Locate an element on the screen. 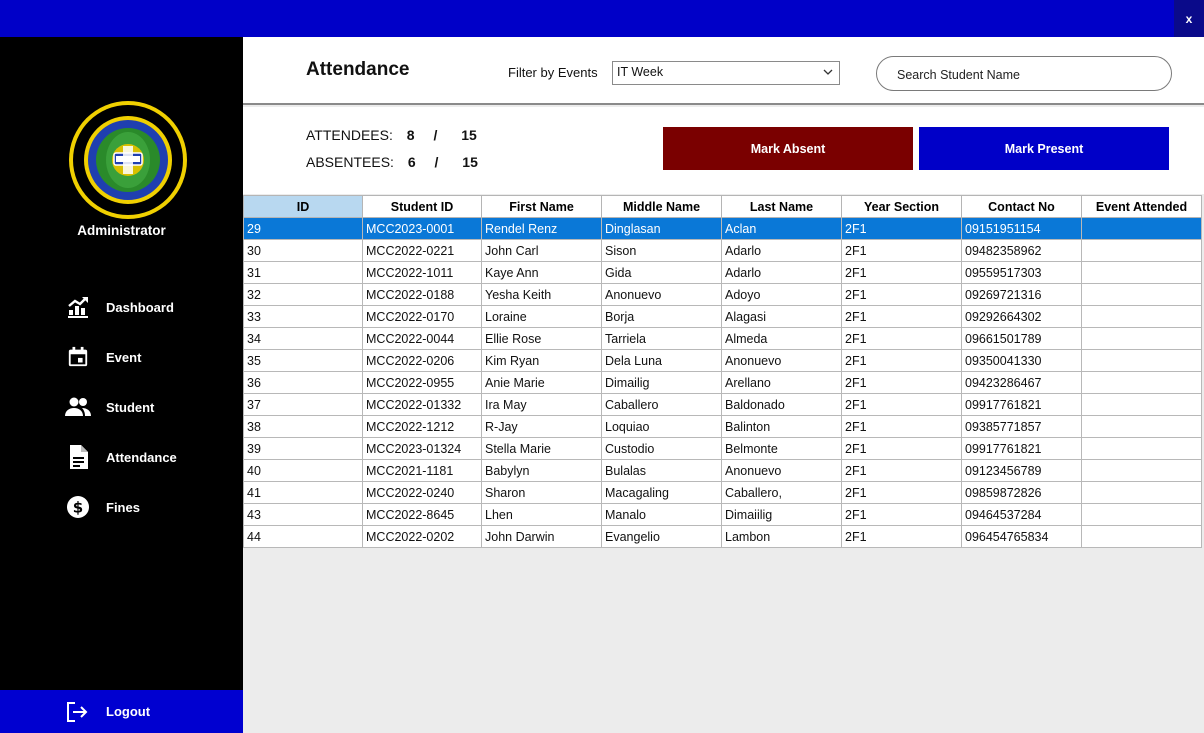 This screenshot has width=1204, height=733. table-cell: MCC2022-0202 is located at coordinates (422, 536).